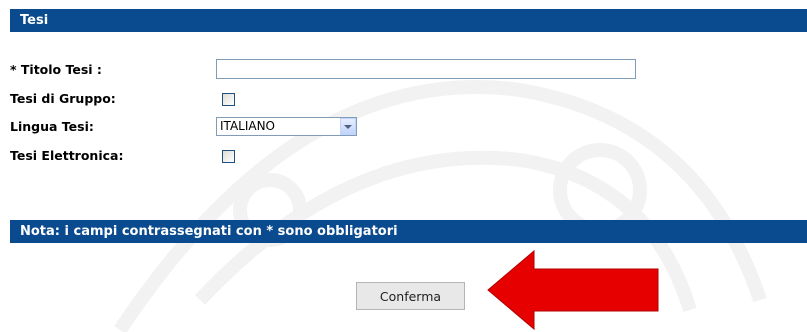 The width and height of the screenshot is (807, 332). I want to click on lingua-selected-value: ITALIANO, so click(248, 126).